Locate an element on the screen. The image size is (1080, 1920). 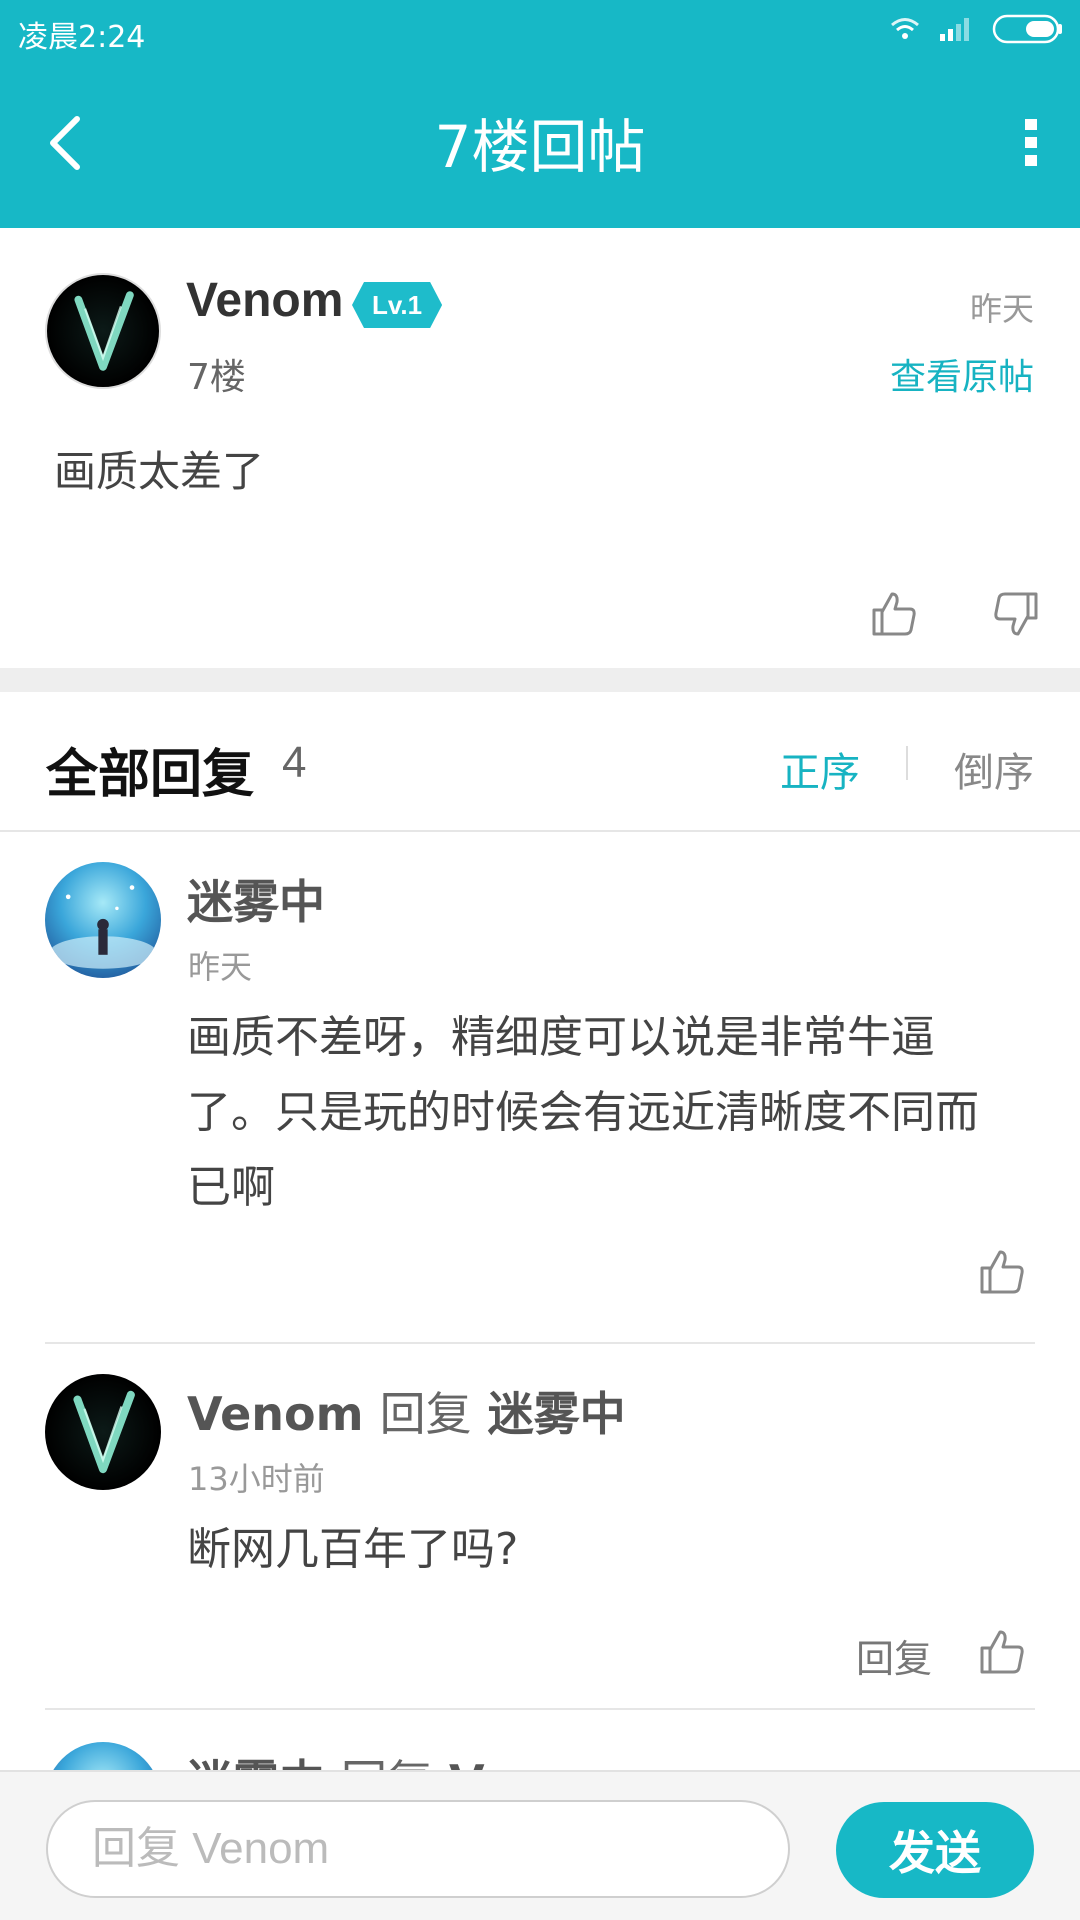
reply-author-line: 迷雾中 回复 Venom is located at coordinates (406, 1758).